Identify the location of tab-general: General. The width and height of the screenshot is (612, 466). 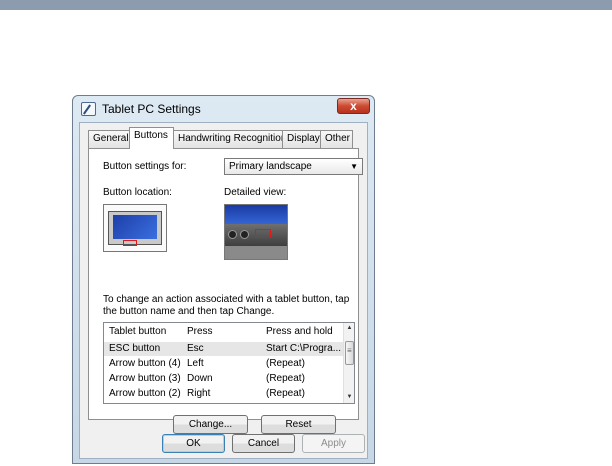
(109, 139).